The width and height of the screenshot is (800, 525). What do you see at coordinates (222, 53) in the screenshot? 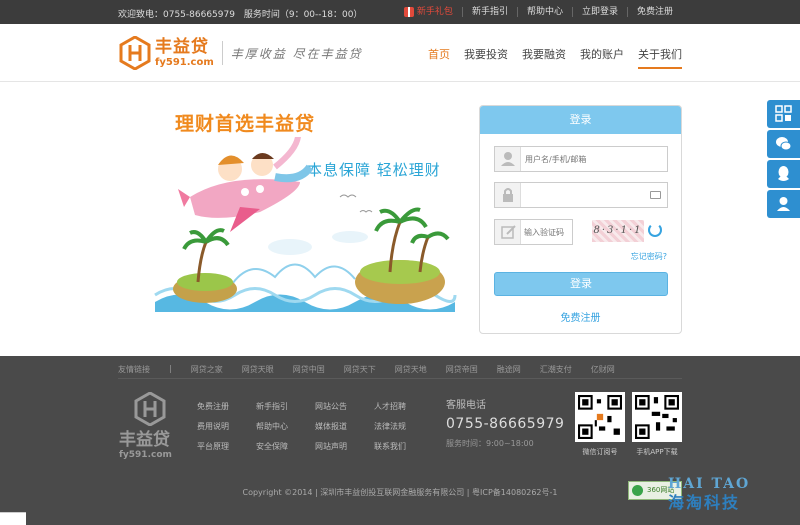
I see `slogan-divider` at bounding box center [222, 53].